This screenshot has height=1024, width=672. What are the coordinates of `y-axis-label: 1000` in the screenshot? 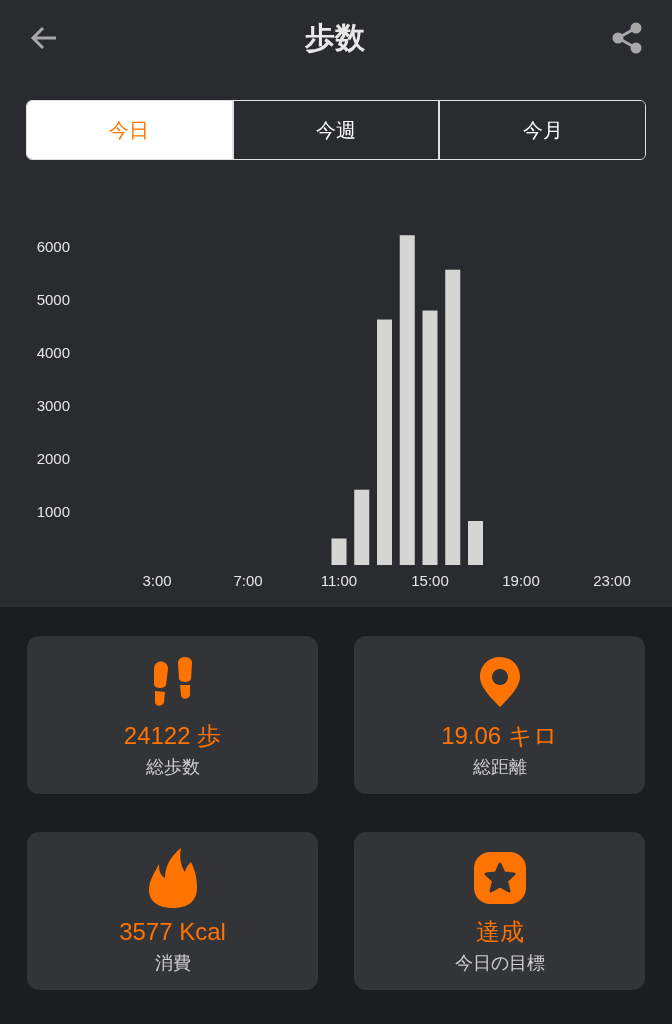 It's located at (53, 511).